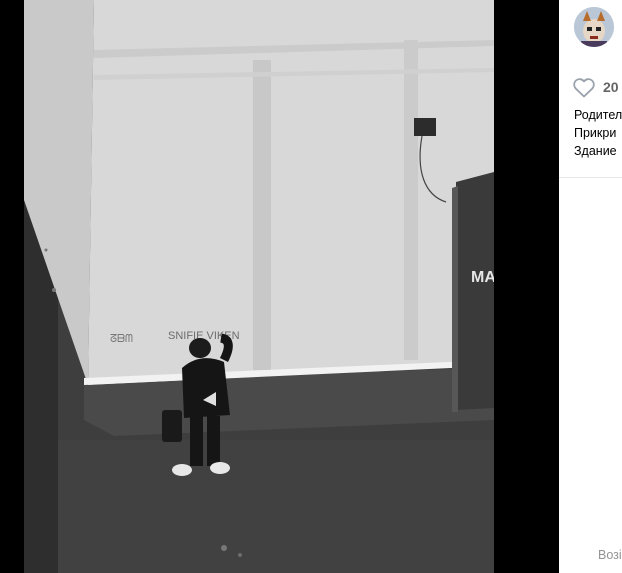  Describe the element at coordinates (610, 555) in the screenshot. I see `footer-link: Возі` at that location.